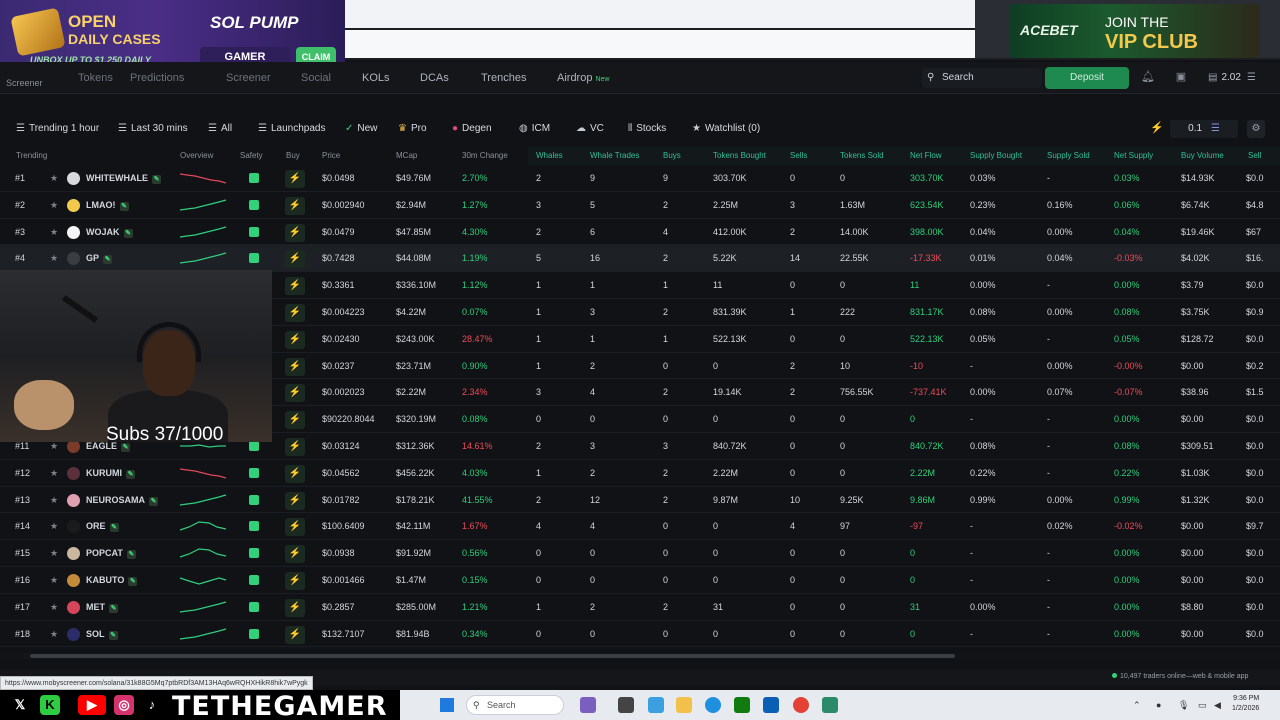 This screenshot has width=1280, height=720. What do you see at coordinates (713, 705) in the screenshot?
I see `edge-icon` at bounding box center [713, 705].